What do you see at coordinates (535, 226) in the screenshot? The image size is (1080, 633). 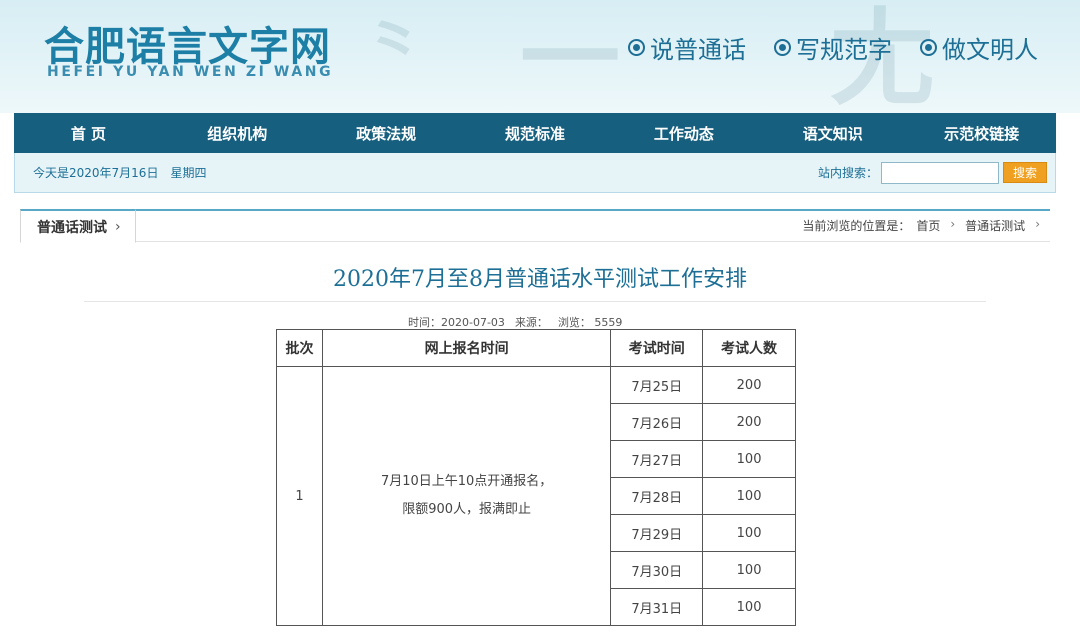 I see `breadcrumb-bar: 普通话测试 › 当前浏览的位置是： 首页 › 普通话测试 ›` at bounding box center [535, 226].